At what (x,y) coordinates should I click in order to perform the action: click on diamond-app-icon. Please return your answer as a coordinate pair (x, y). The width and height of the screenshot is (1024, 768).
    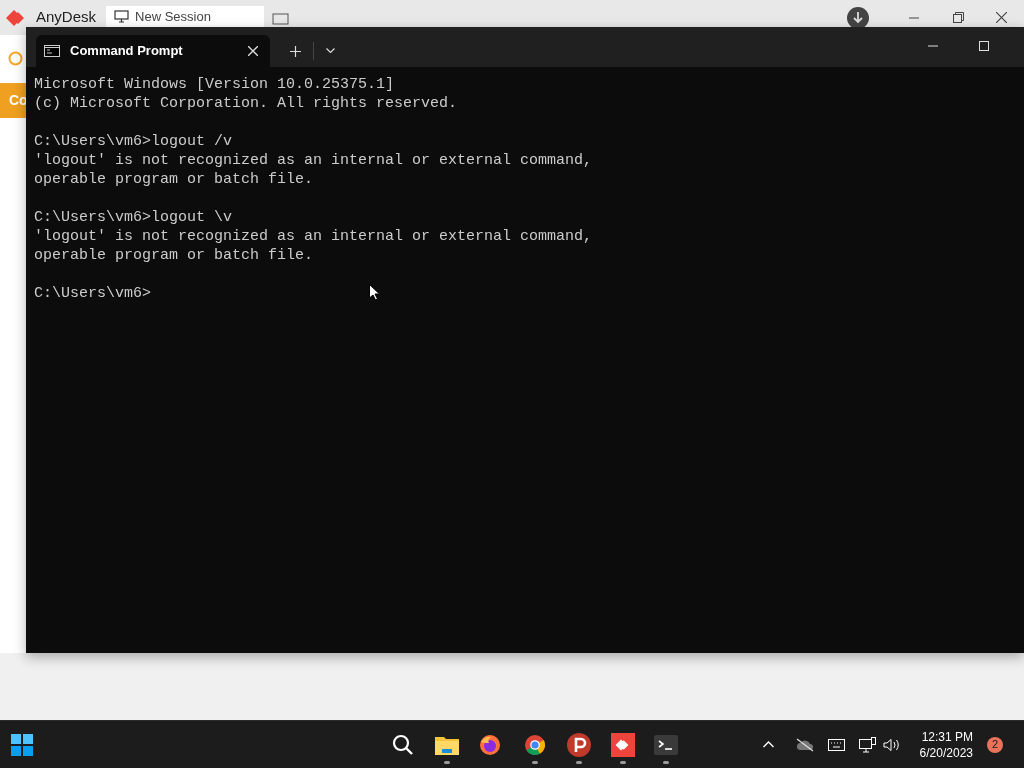
    Looking at the image, I should click on (623, 744).